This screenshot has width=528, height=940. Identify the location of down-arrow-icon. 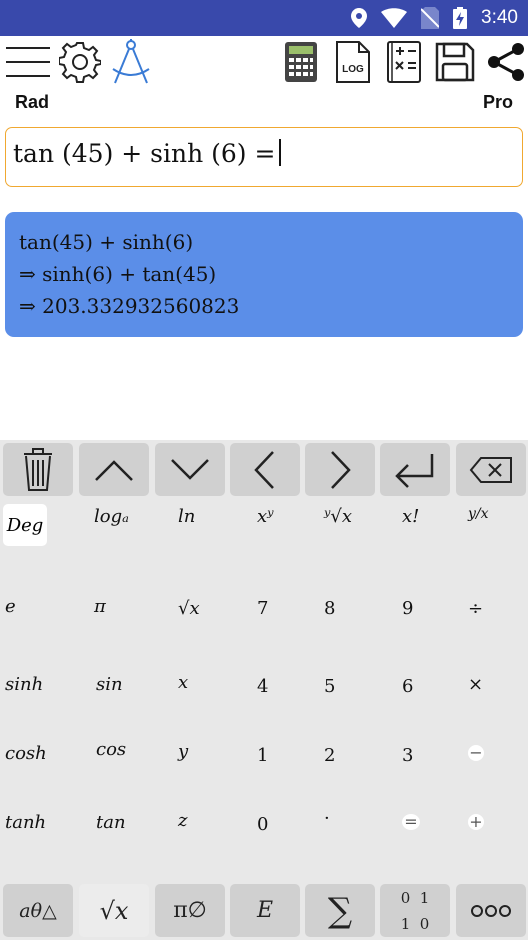
(190, 469).